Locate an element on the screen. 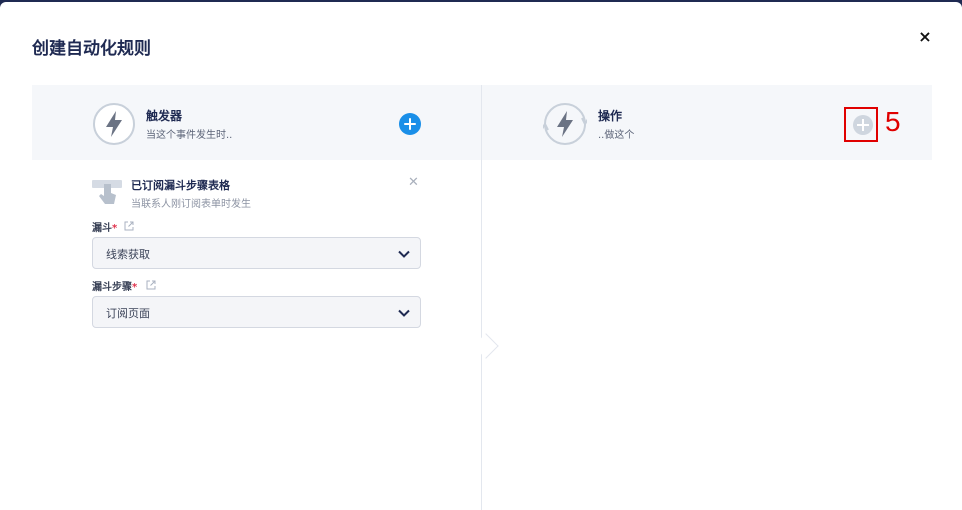 This screenshot has height=510, width=962. funnel-step-select-value: 订阅页面 is located at coordinates (128, 313).